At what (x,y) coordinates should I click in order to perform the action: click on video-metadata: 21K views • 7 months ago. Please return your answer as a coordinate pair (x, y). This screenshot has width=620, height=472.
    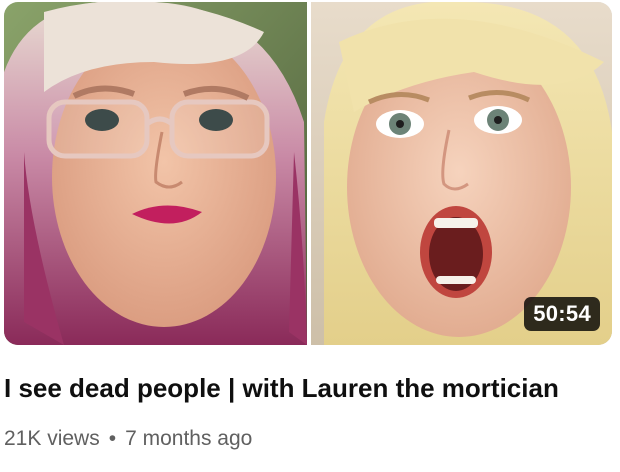
    Looking at the image, I should click on (128, 439).